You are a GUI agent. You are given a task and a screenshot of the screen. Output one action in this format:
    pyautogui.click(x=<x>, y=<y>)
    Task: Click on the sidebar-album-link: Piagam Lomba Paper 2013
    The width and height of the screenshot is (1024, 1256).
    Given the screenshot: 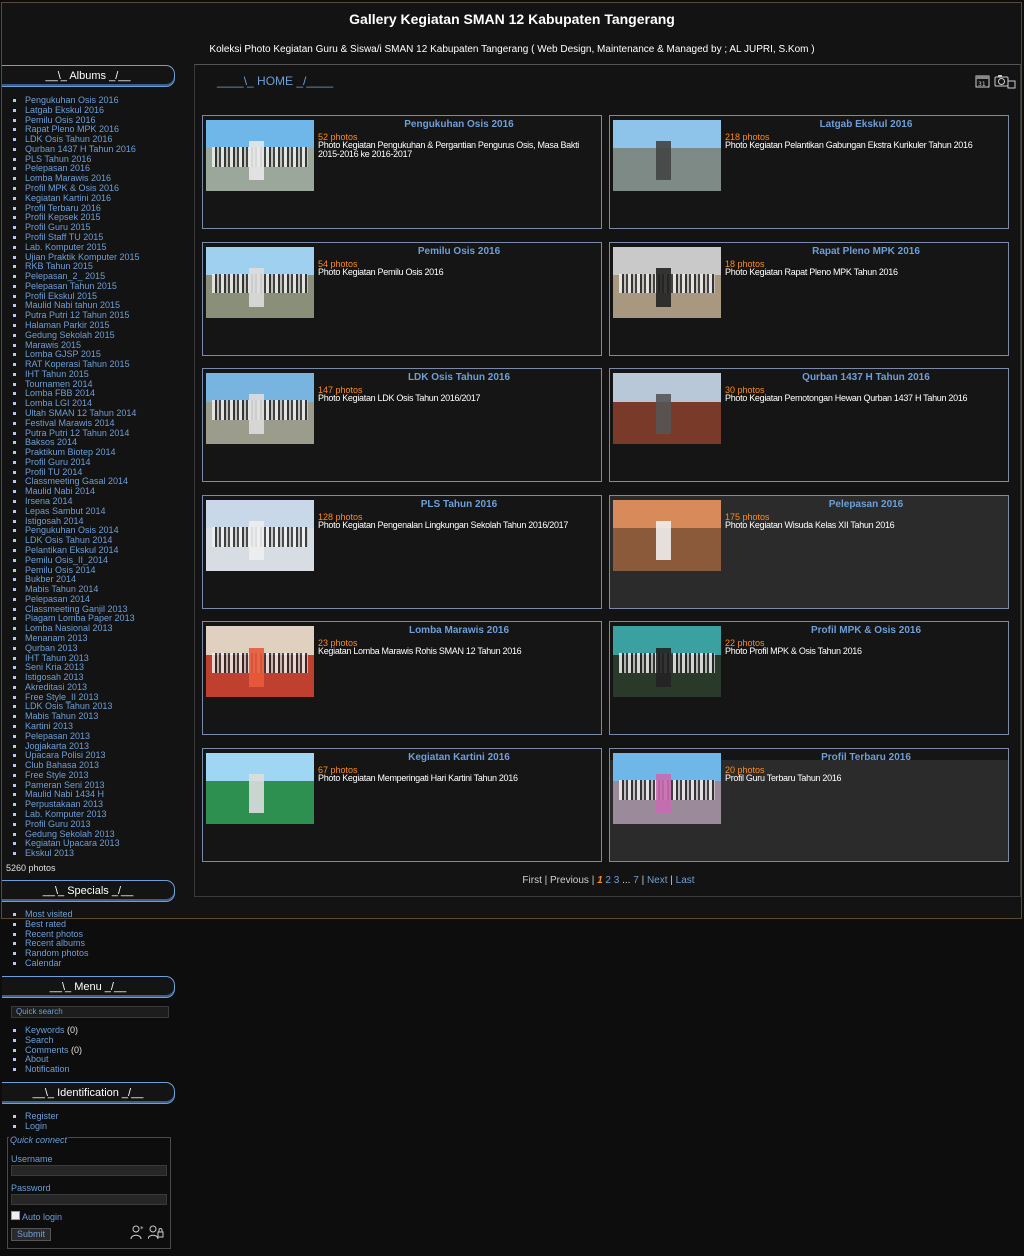 What is the action you would take?
    pyautogui.click(x=80, y=618)
    